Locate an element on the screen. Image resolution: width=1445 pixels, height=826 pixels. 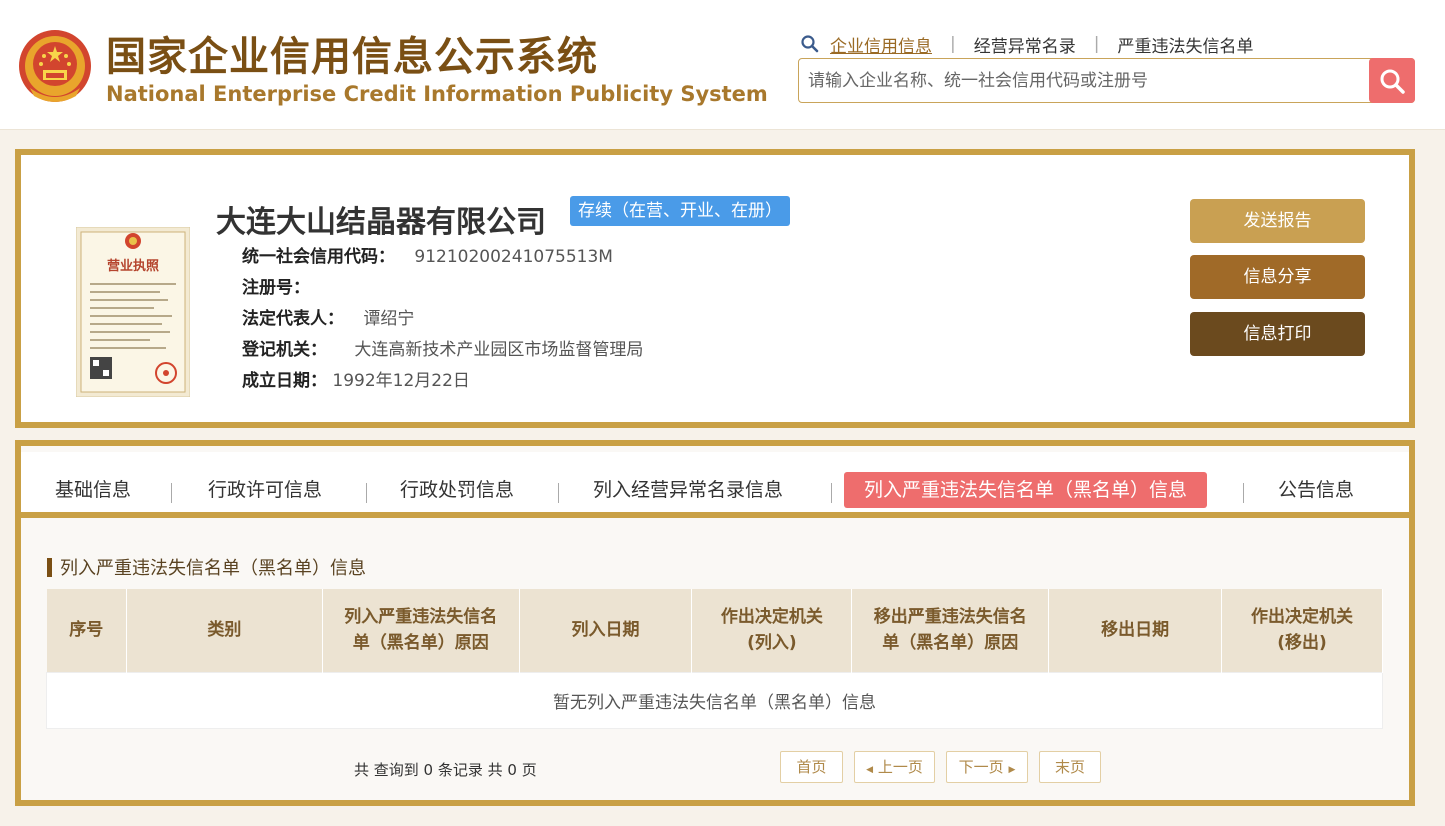
search-bar is located at coordinates (1106, 80).